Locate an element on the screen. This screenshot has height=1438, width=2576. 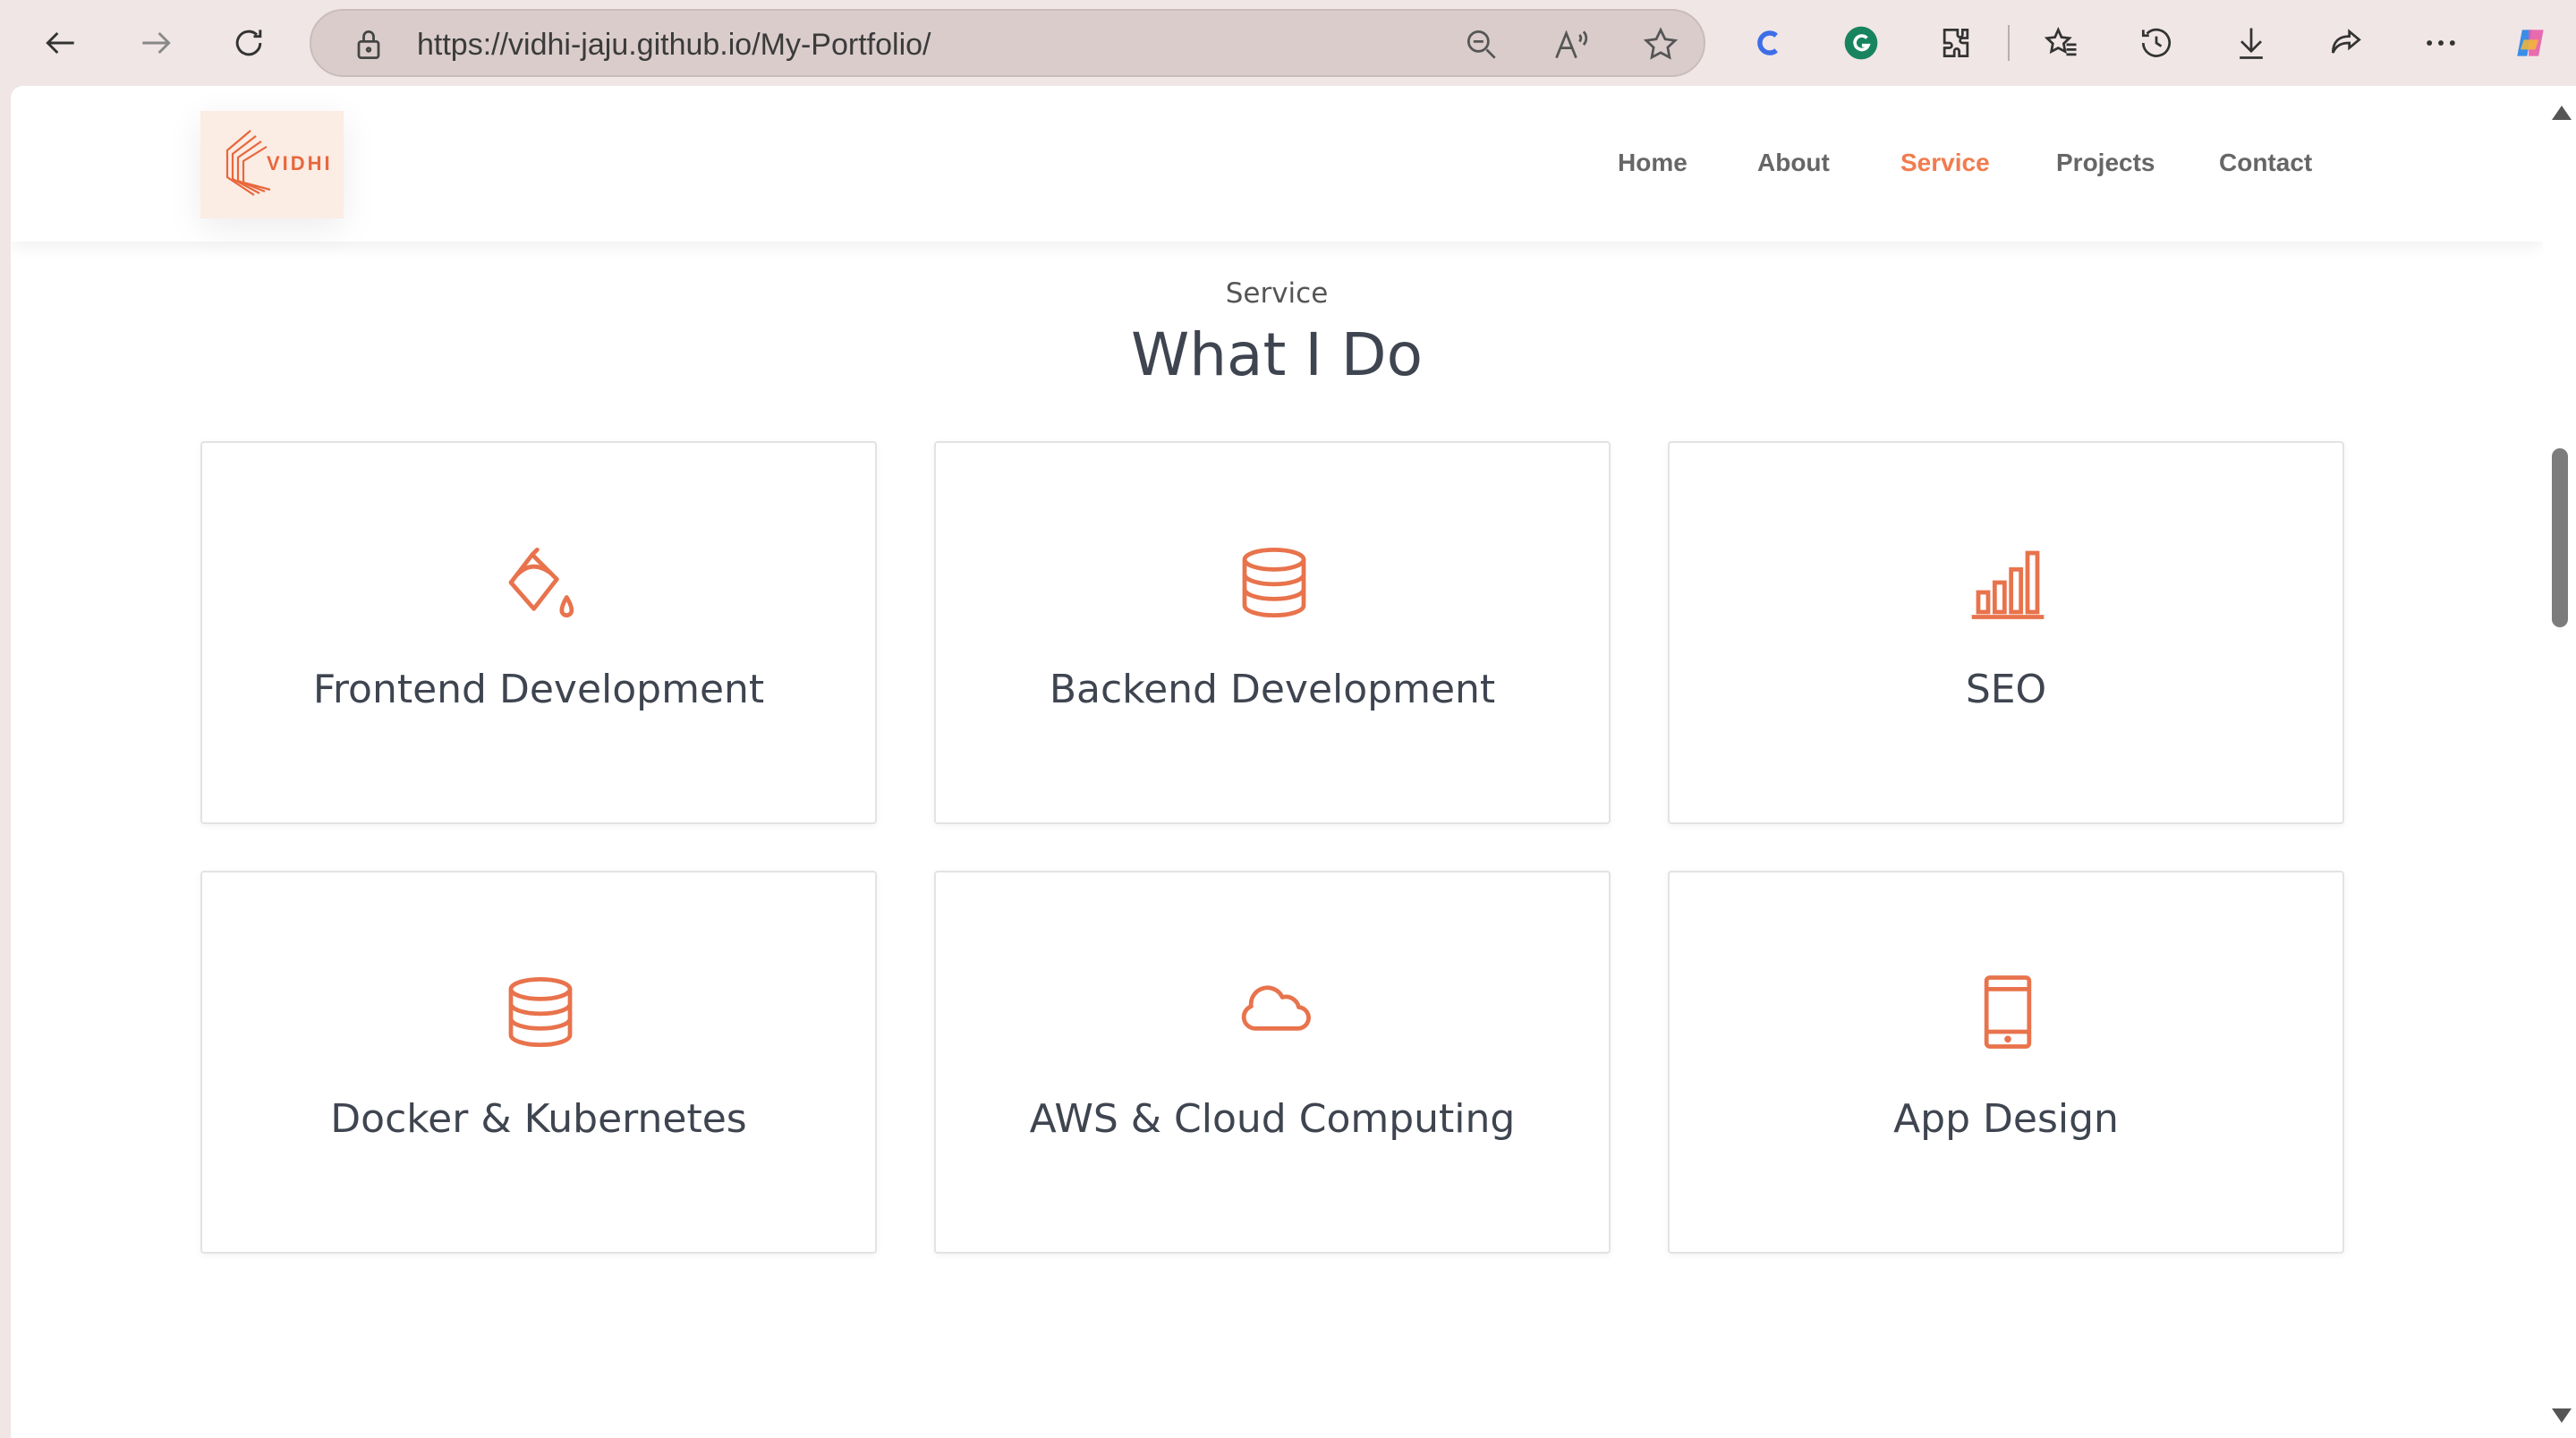
back-icon is located at coordinates (61, 43).